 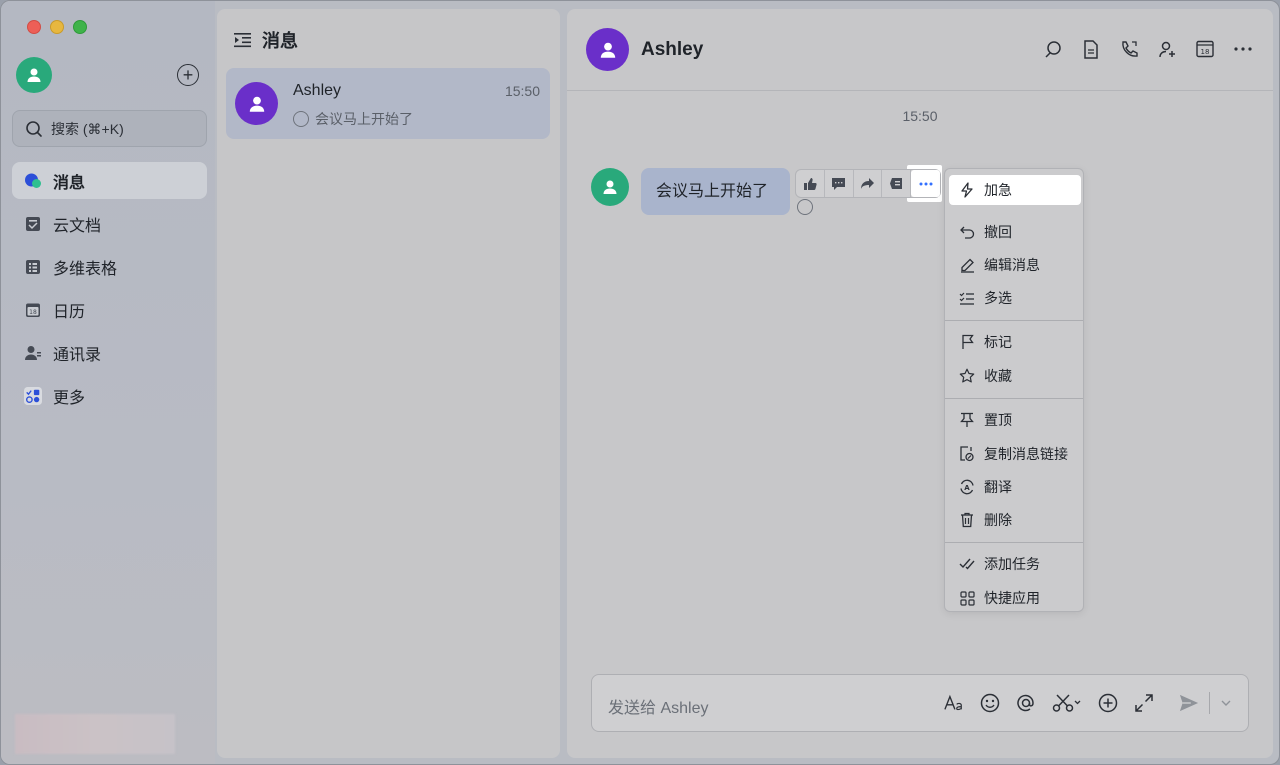 I want to click on message-more-button, so click(x=925, y=183).